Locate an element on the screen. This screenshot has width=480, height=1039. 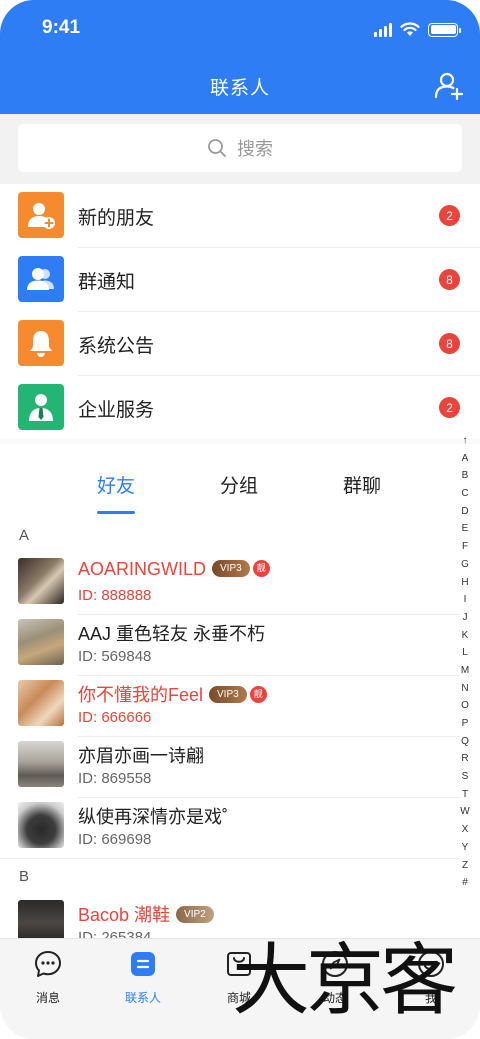
alphabet-index-letter: # is located at coordinates (465, 883).